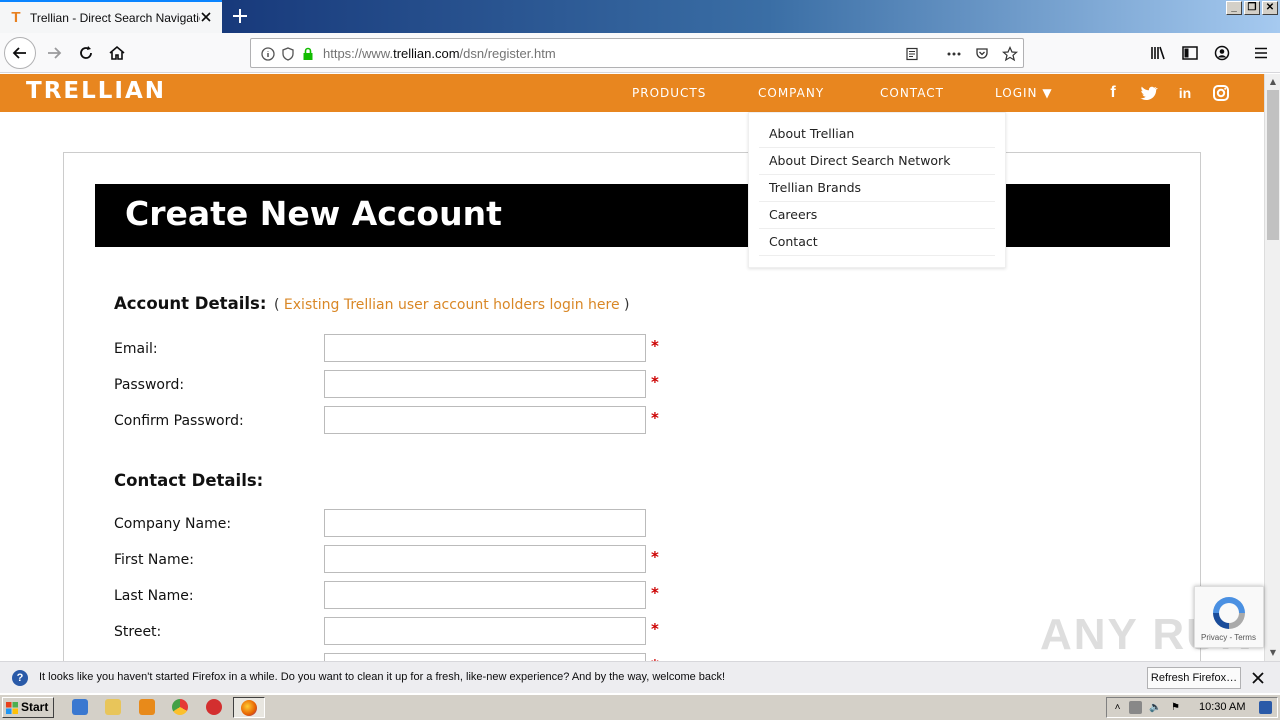 The width and height of the screenshot is (1280, 720). Describe the element at coordinates (485, 559) in the screenshot. I see `first-name-field` at that location.